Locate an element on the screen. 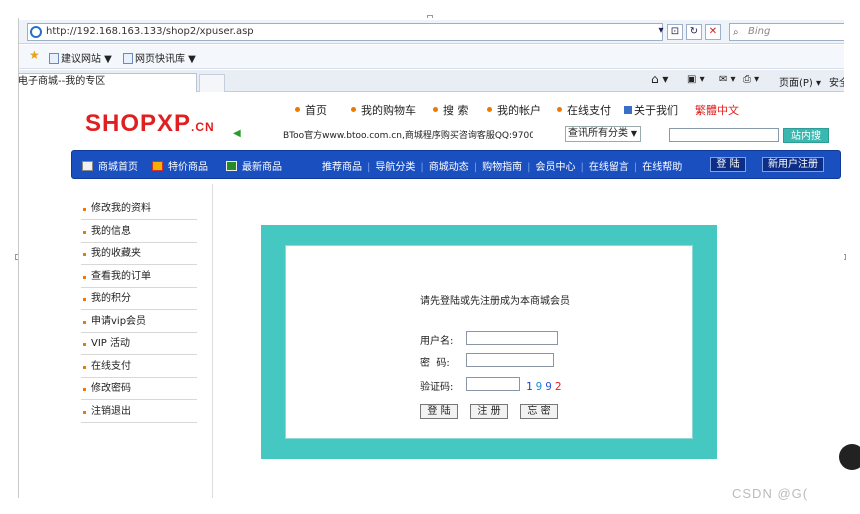 This screenshot has height=514, width=860. chevron-down-icon: ▼ is located at coordinates (633, 133).